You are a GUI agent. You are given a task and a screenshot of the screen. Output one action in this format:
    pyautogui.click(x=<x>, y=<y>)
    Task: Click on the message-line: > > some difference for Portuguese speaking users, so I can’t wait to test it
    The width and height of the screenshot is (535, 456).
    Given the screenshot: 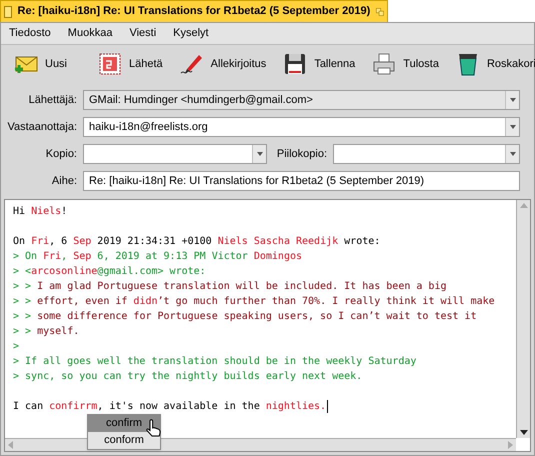 What is the action you would take?
    pyautogui.click(x=245, y=317)
    